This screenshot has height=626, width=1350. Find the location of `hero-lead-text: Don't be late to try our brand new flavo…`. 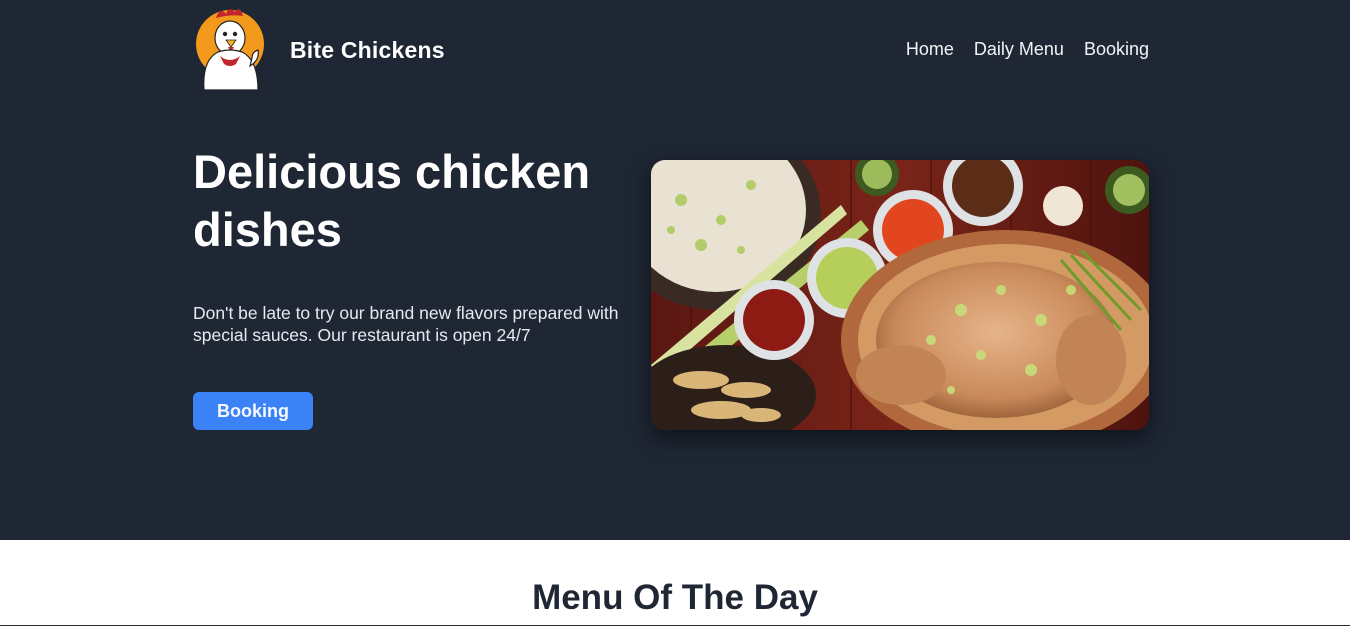

hero-lead-text: Don't be late to try our brand new flavo… is located at coordinates (406, 324).